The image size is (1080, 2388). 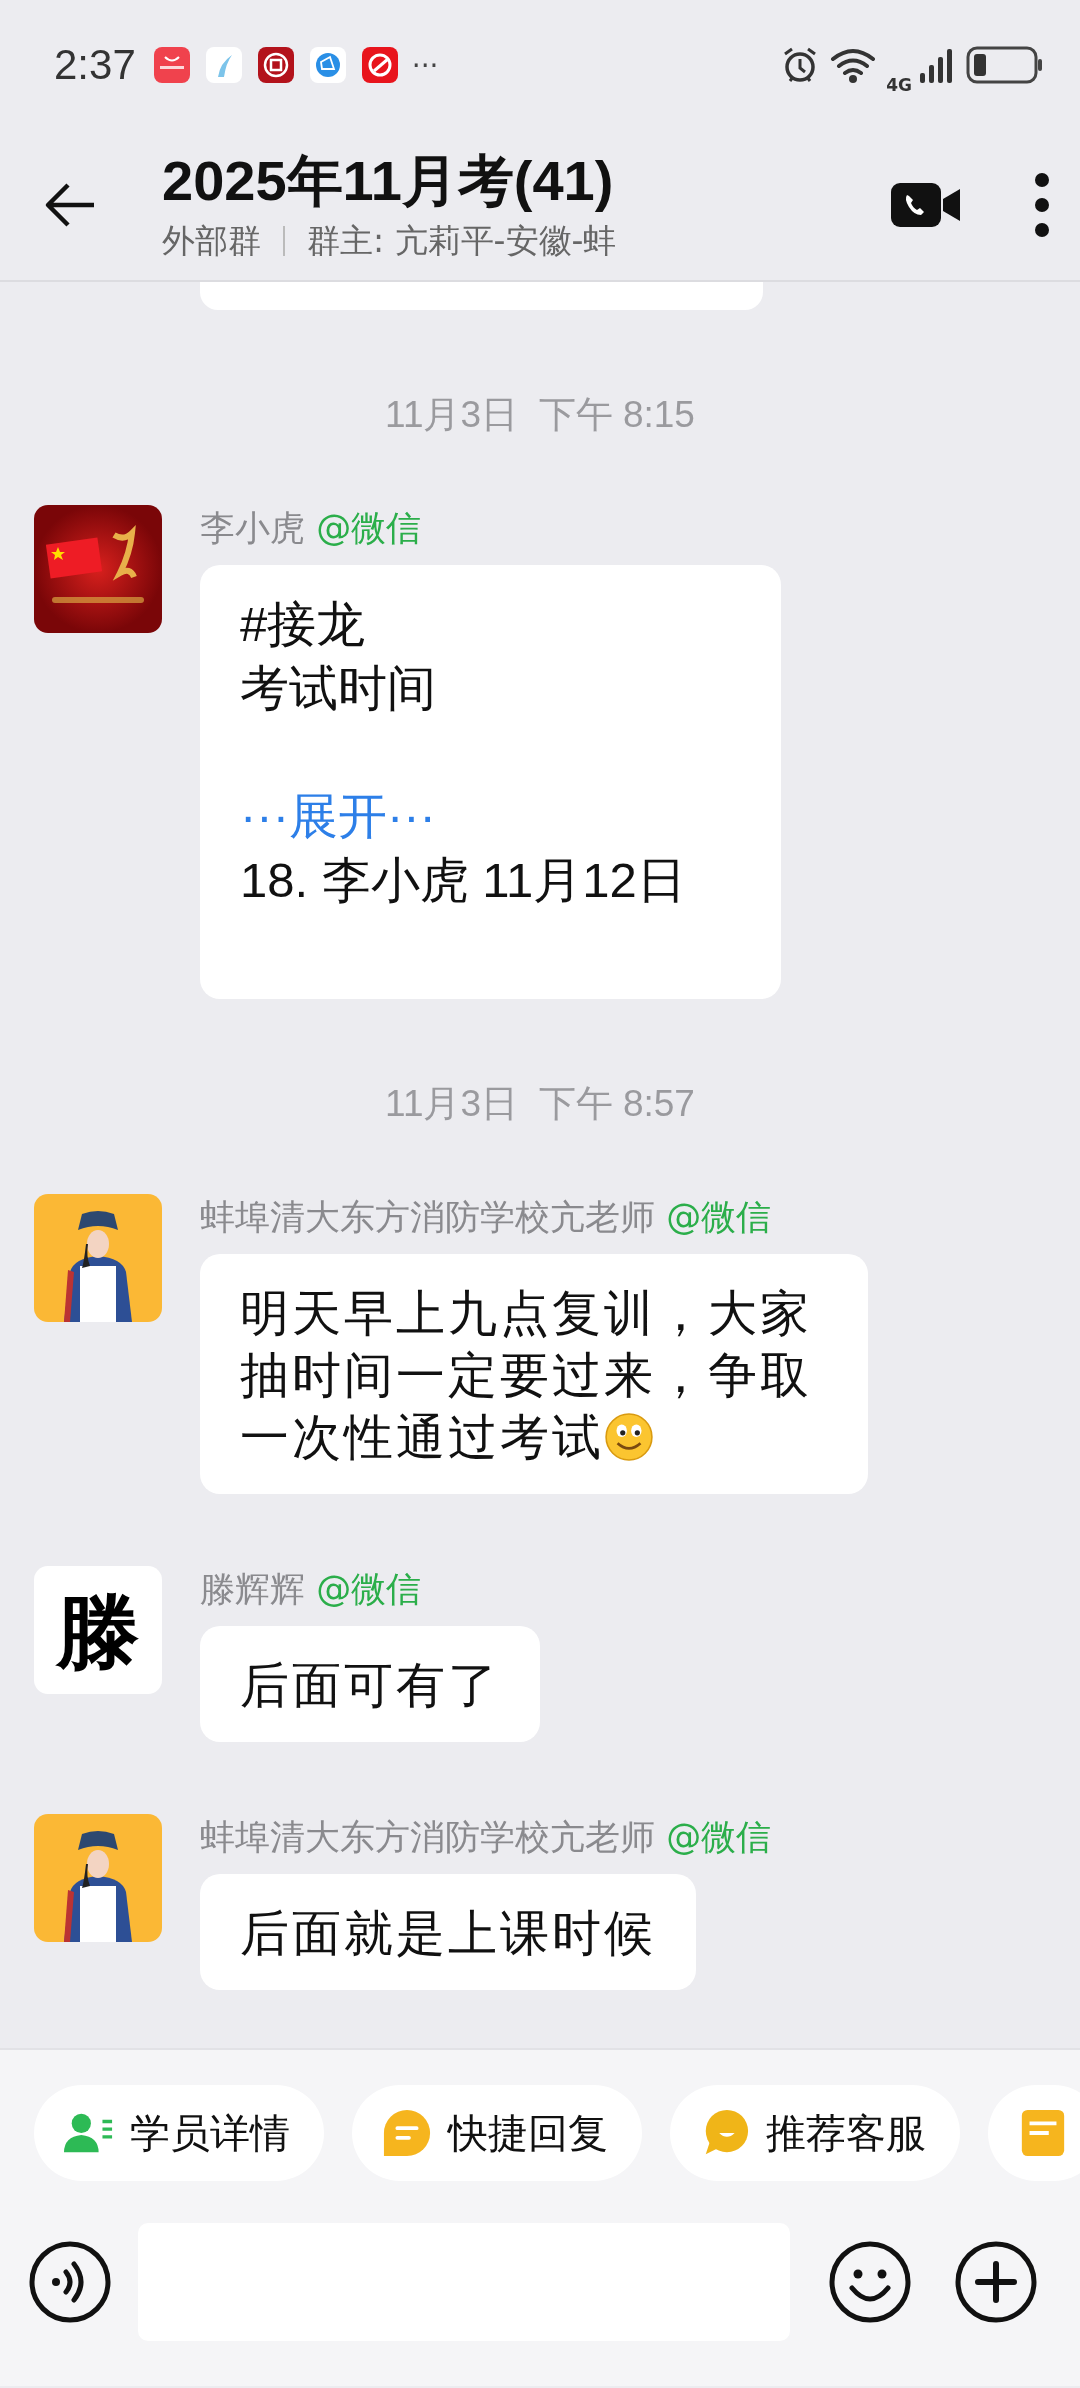 I want to click on message-bubble: 明天早上九点复训，大家抽时间一定要过来，争取一次性通过考试, so click(x=534, y=1374).